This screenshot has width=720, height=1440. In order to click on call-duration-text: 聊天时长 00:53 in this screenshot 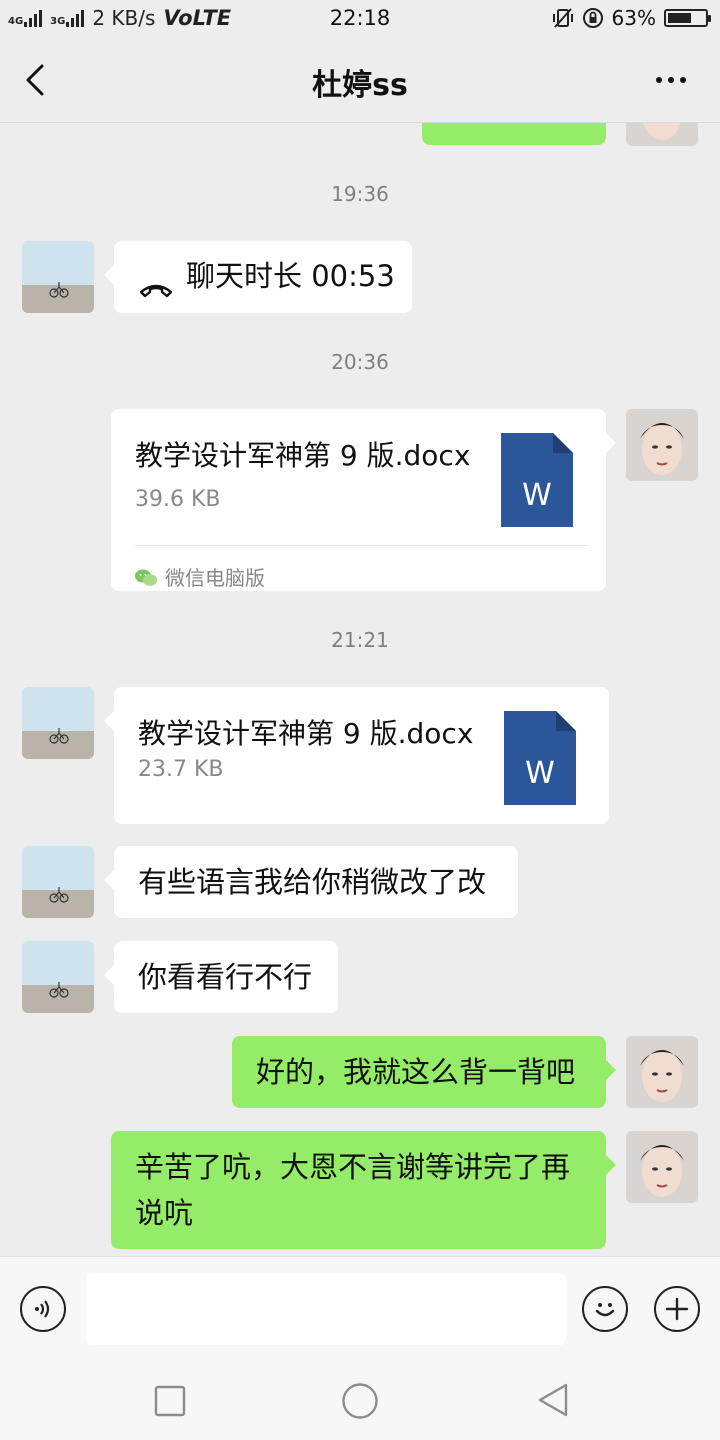, I will do `click(290, 276)`.